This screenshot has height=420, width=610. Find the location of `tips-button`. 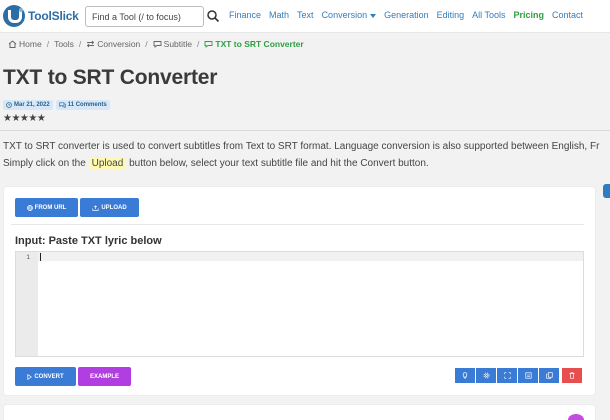

tips-button is located at coordinates (465, 375).